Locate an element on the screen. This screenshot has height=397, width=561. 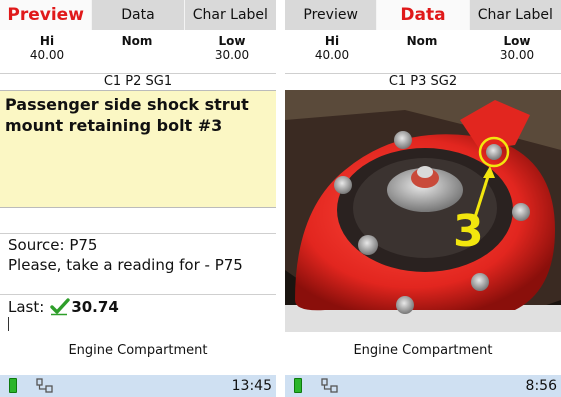
last-reading: Last: 30.74 is located at coordinates (63, 307).